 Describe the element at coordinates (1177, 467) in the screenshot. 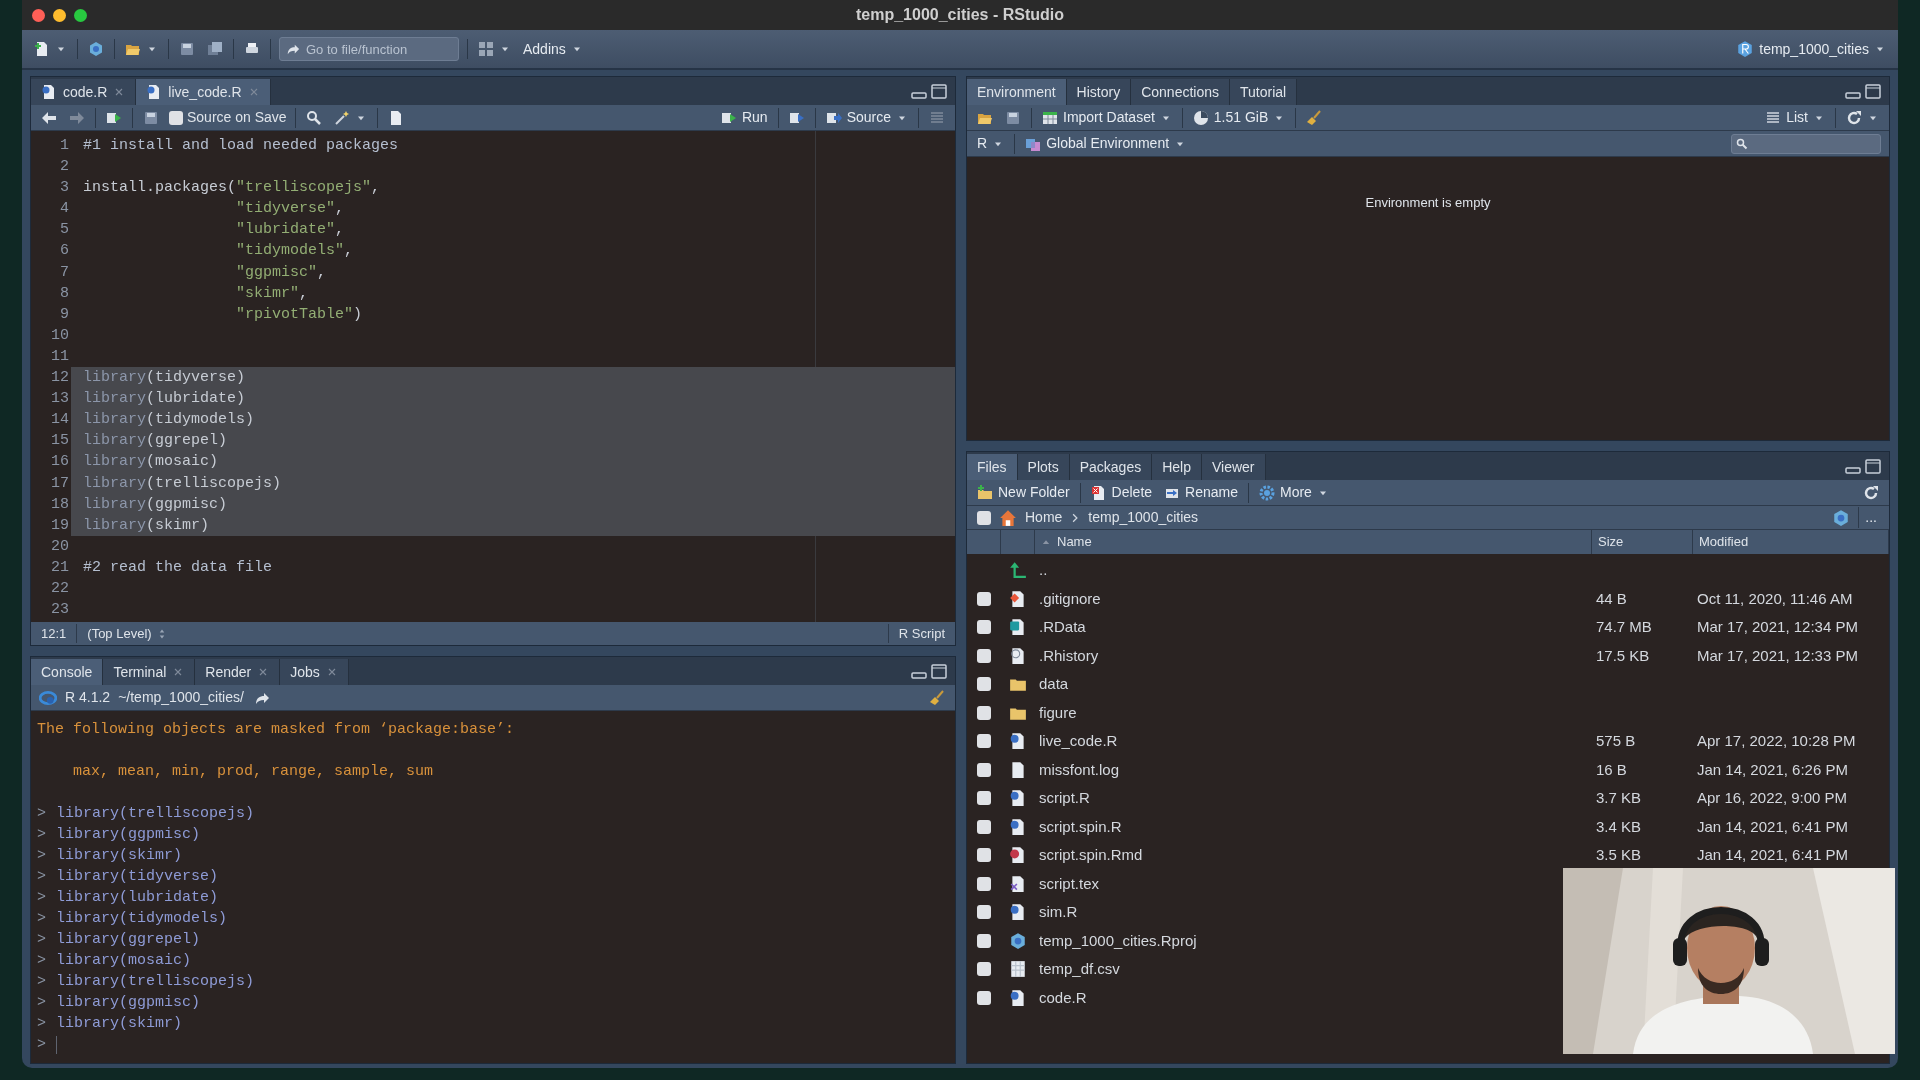

I see `pane-tab: Help` at that location.